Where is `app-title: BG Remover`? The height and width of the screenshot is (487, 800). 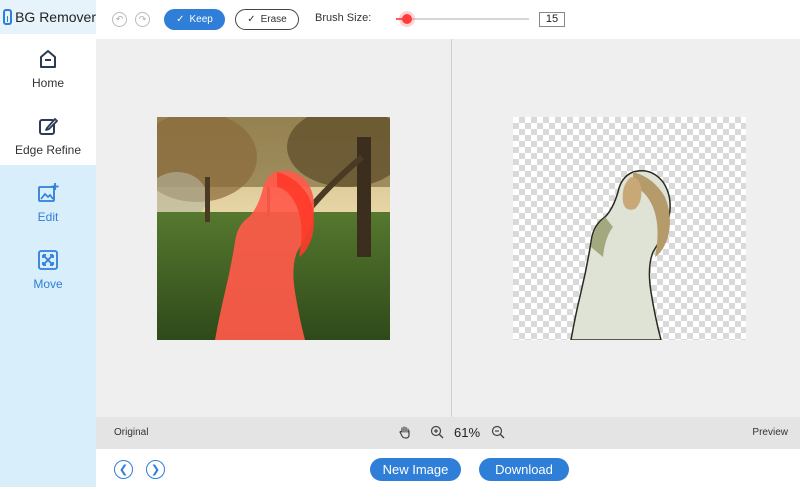
app-title: BG Remover is located at coordinates (55, 17).